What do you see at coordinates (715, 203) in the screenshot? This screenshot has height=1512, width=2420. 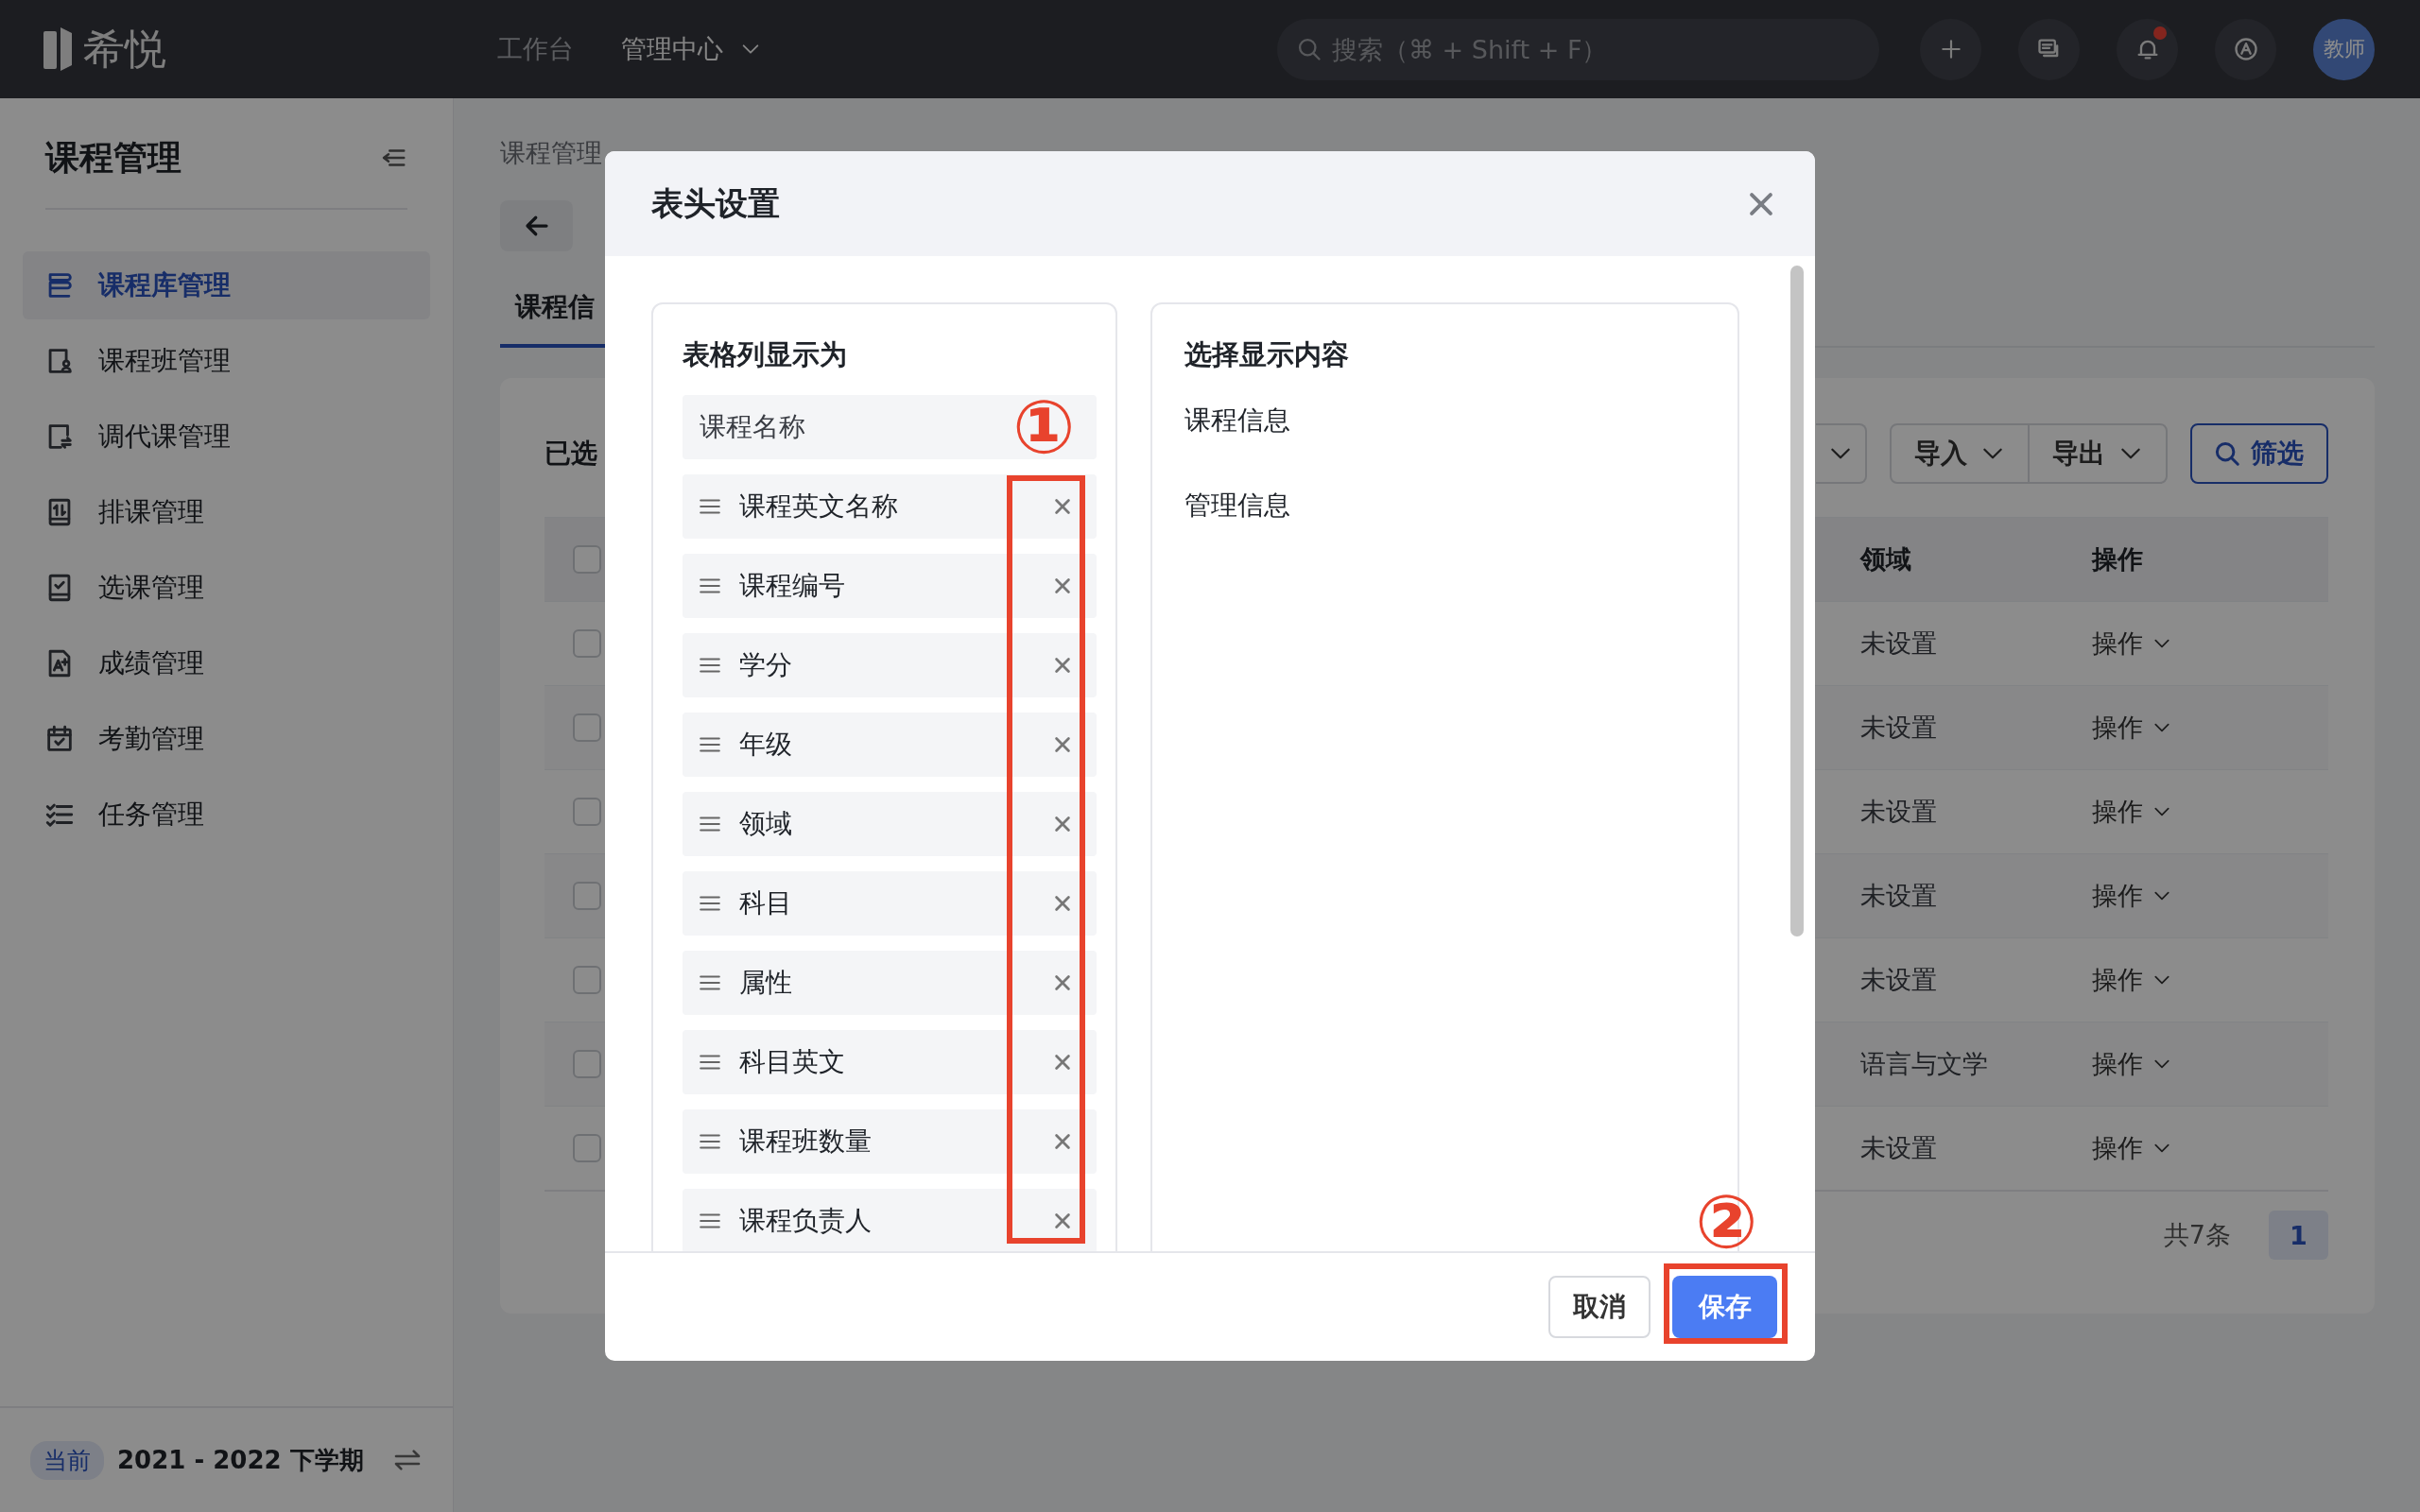 I see `dialog-title: 表头设置` at bounding box center [715, 203].